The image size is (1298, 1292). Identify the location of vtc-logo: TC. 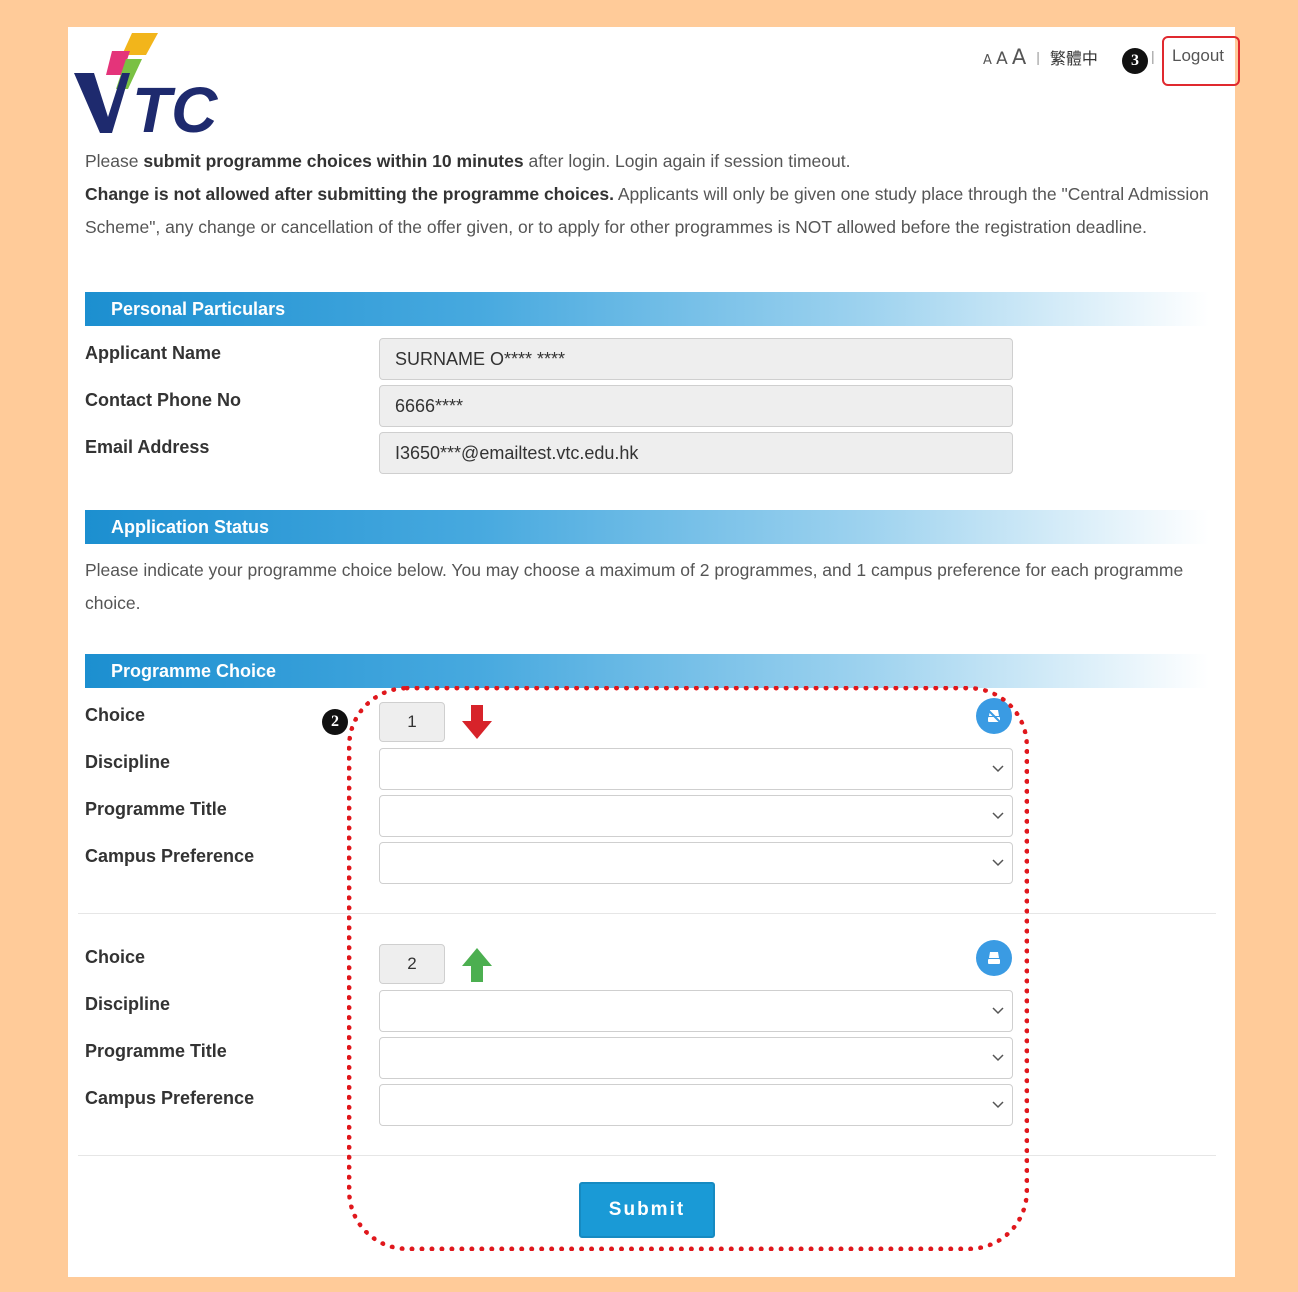
(152, 81).